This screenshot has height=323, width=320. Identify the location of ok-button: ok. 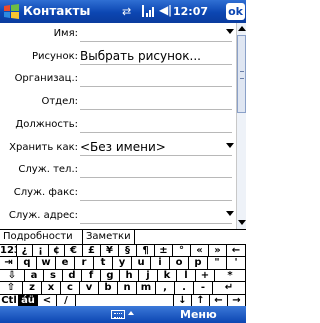
(235, 11).